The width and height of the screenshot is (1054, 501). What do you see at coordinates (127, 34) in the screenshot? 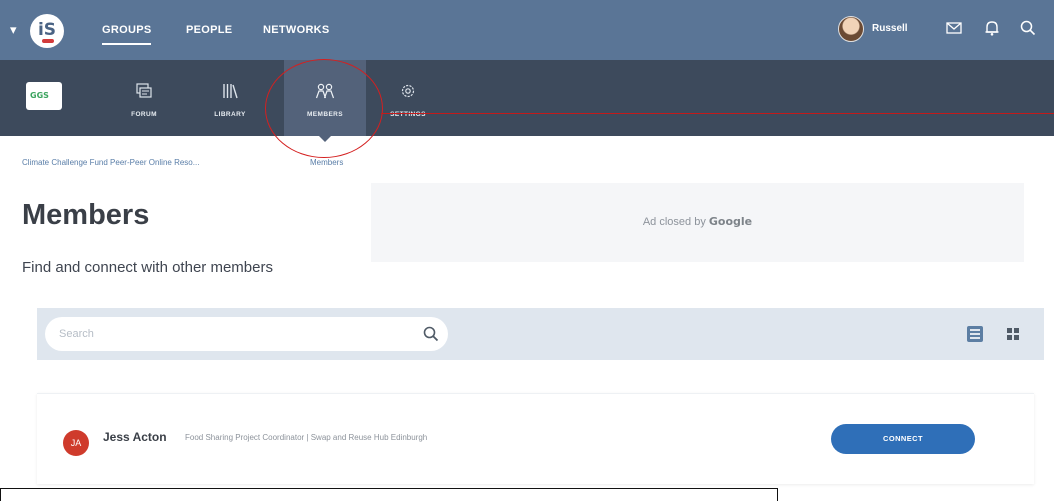
I see `nav-groups: GROUPS` at bounding box center [127, 34].